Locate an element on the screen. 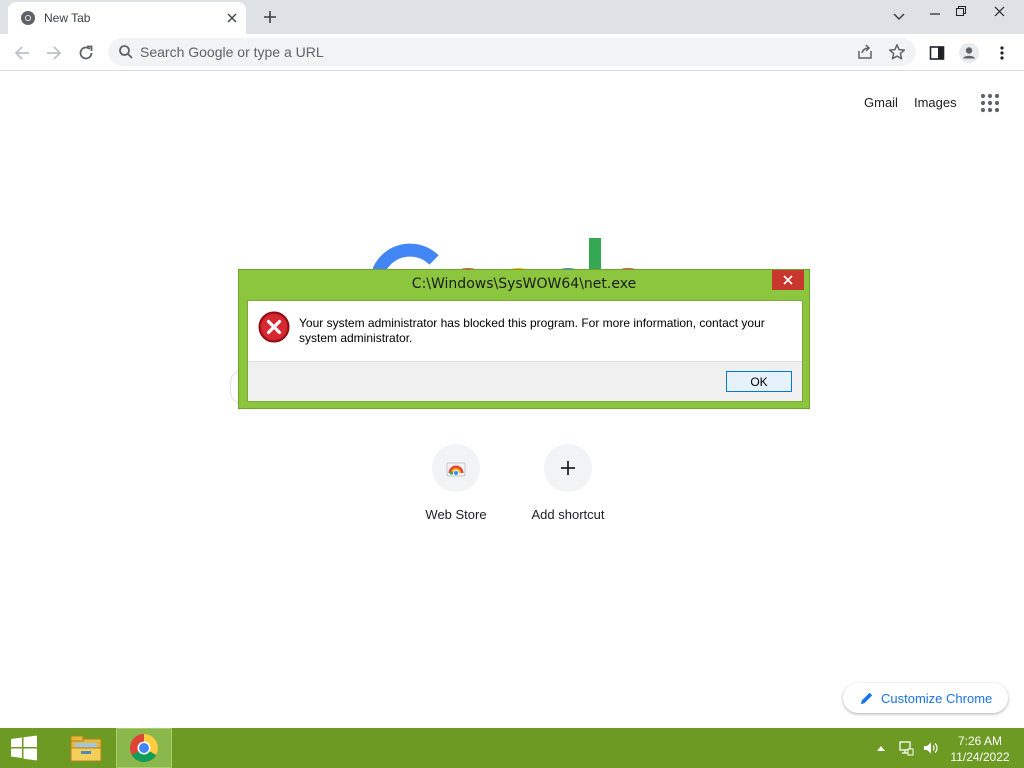 The width and height of the screenshot is (1024, 768). google-apps-grid-icon is located at coordinates (990, 103).